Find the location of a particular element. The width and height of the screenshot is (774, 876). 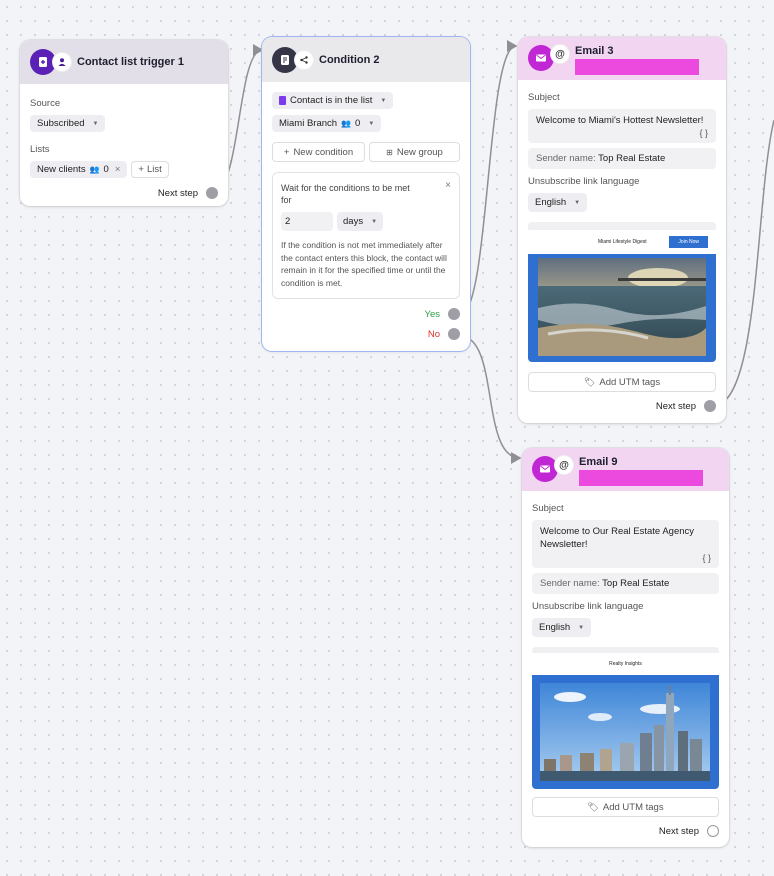

wait-text: Wait for the conditions to be met for is located at coordinates (345, 194).